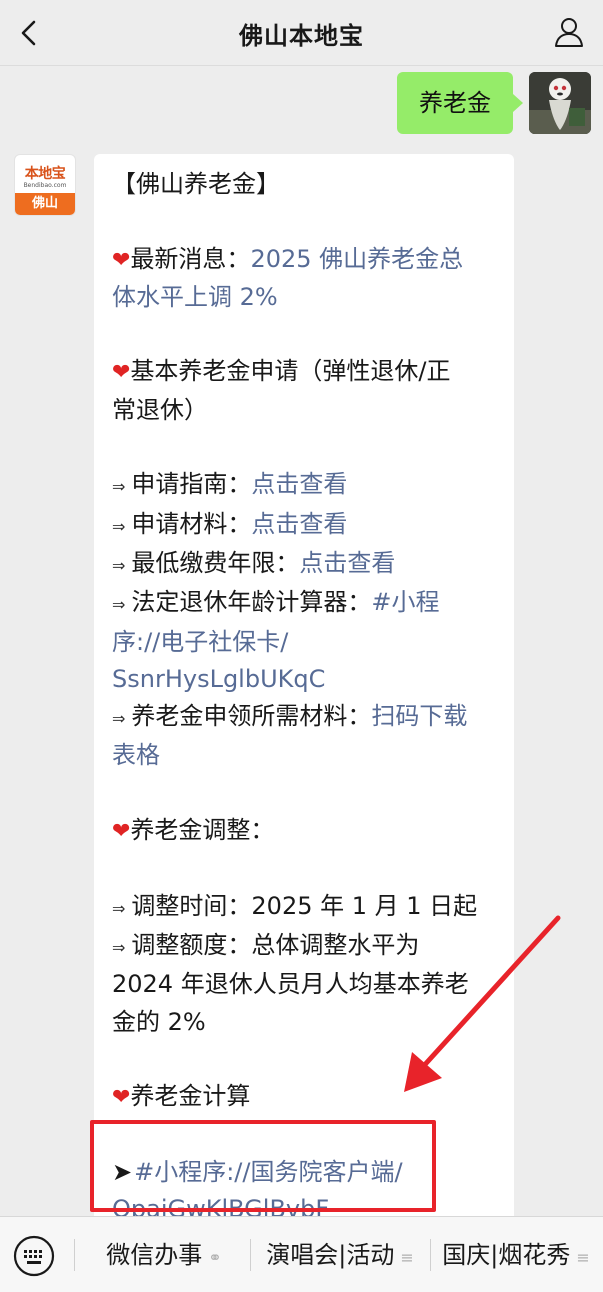 Image resolution: width=603 pixels, height=1292 pixels. I want to click on highlight-box, so click(263, 1166).